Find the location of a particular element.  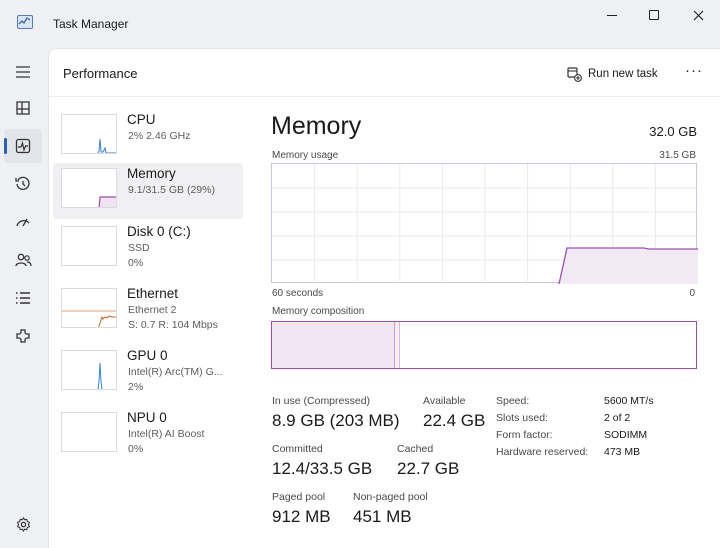

run-new-task-button: Run new task is located at coordinates (612, 74).